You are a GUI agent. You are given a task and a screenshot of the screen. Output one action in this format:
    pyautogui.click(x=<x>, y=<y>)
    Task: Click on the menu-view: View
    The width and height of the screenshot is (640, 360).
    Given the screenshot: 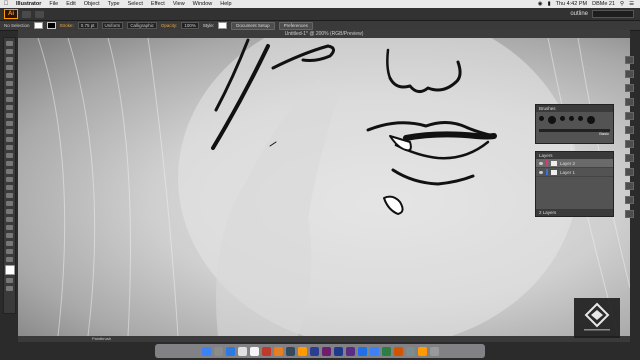 What is the action you would take?
    pyautogui.click(x=179, y=4)
    